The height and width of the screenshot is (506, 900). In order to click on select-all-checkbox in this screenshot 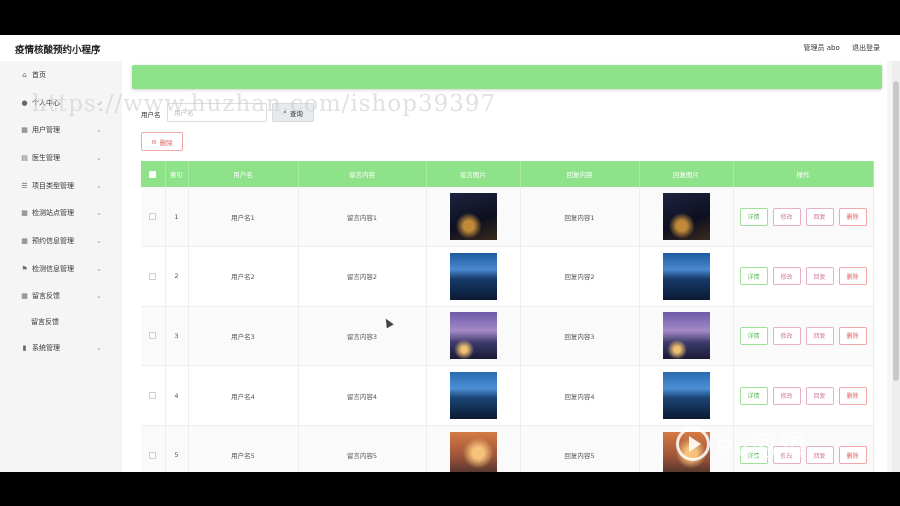, I will do `click(153, 174)`.